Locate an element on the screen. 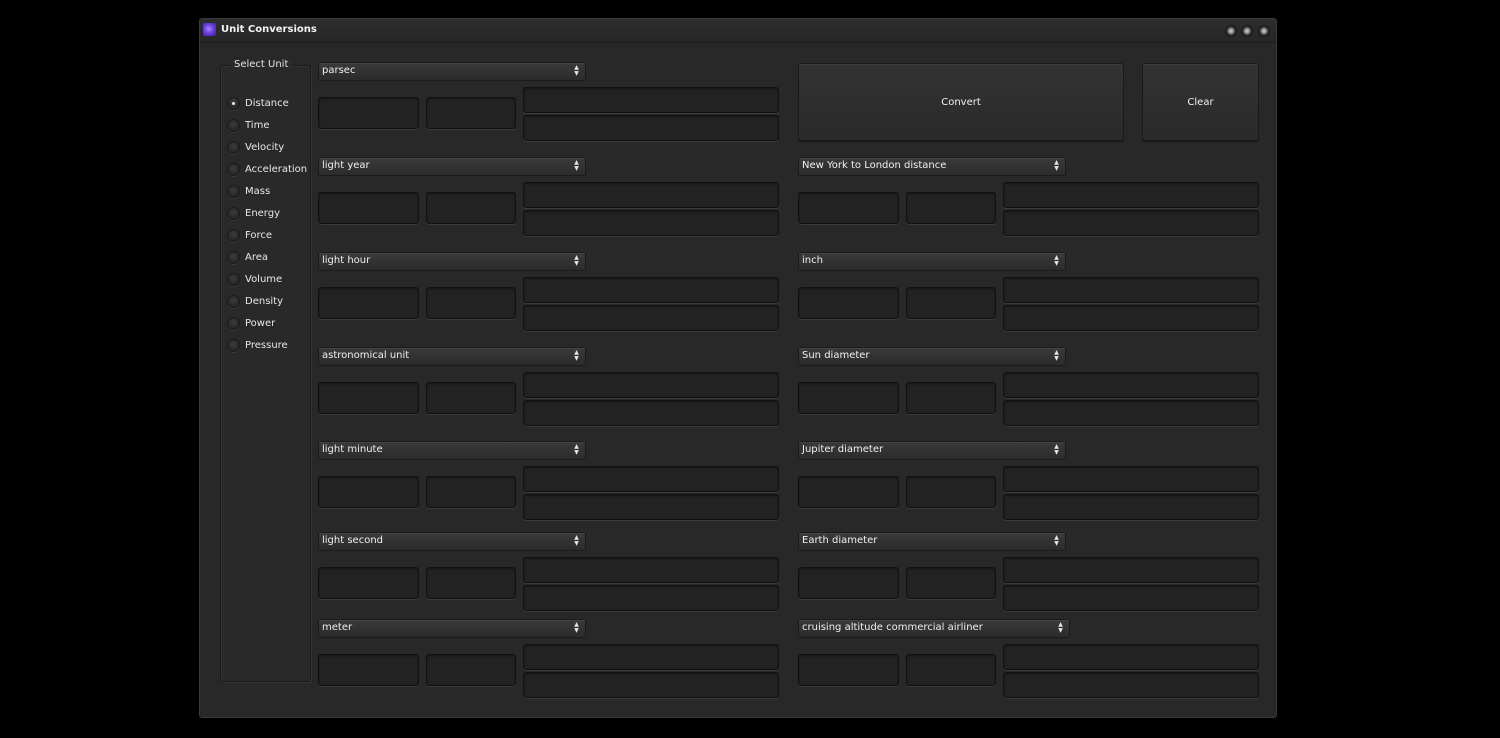 The width and height of the screenshot is (1500, 738). radio-label: Pressure is located at coordinates (266, 345).